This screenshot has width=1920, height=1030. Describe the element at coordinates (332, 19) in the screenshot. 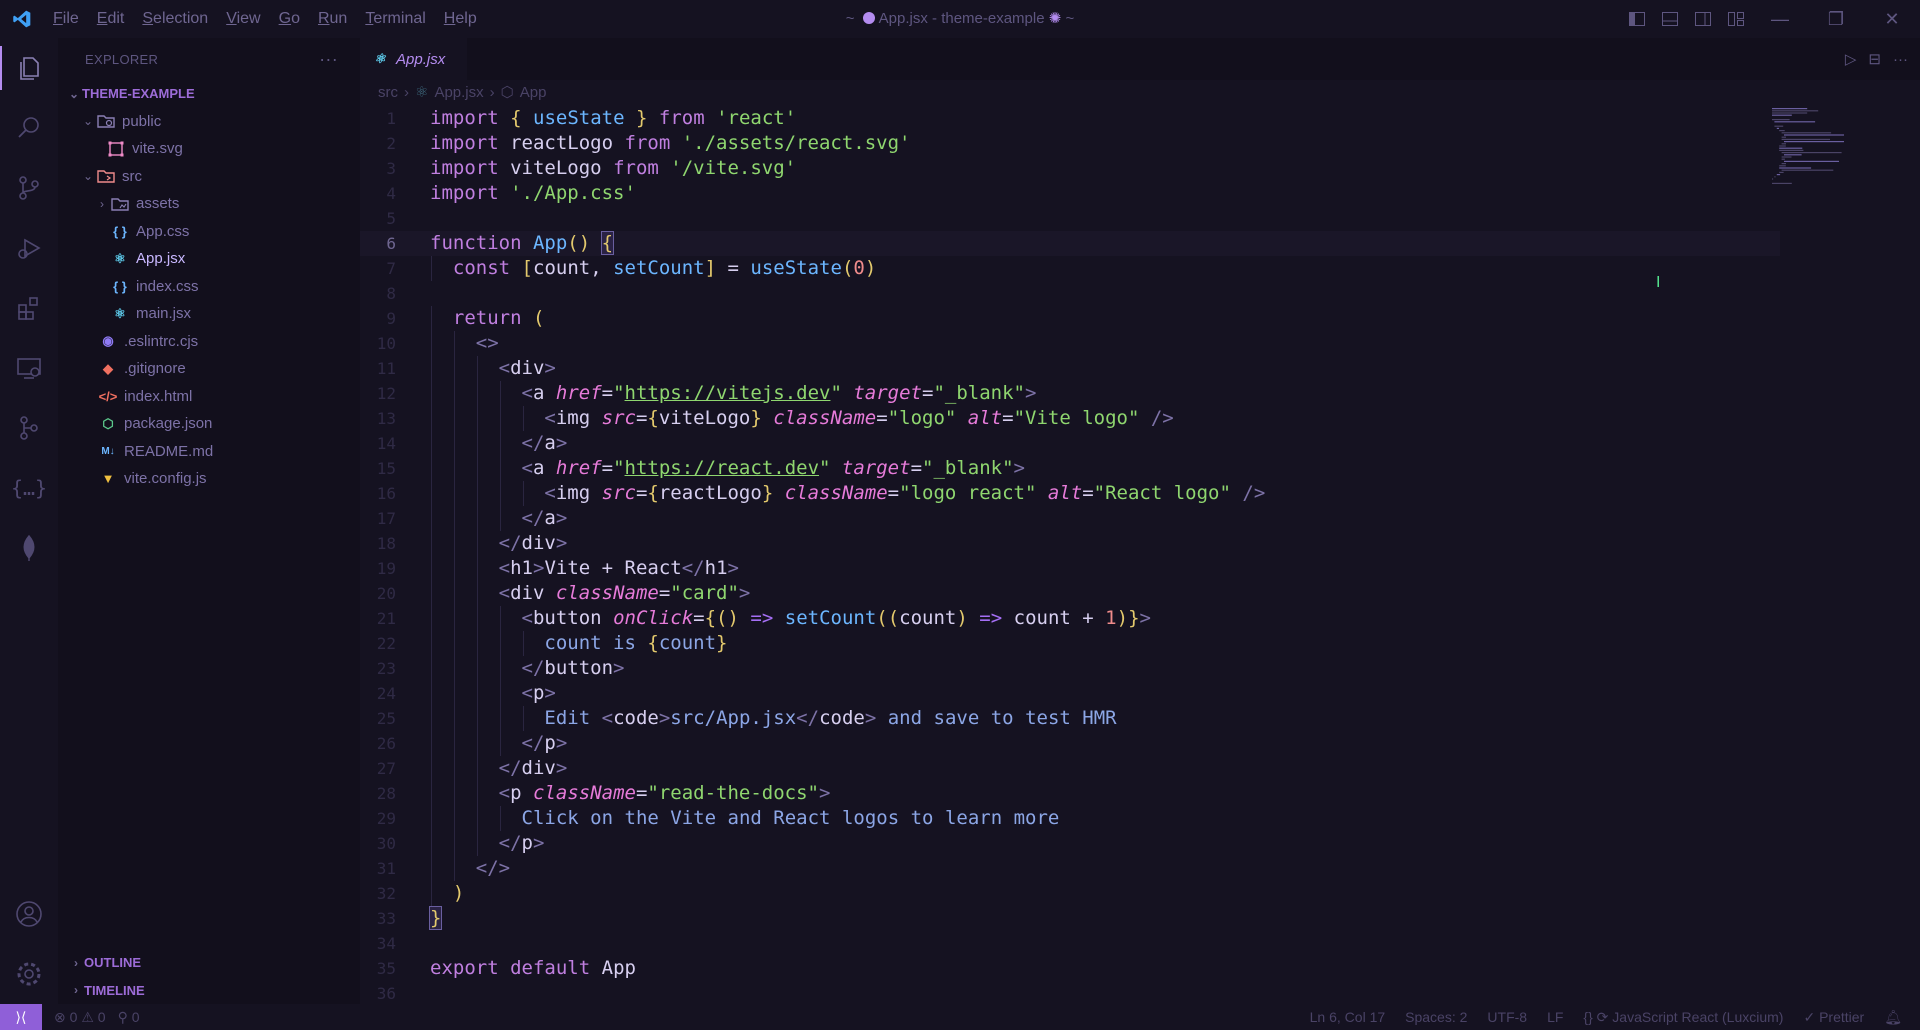

I see `menu-run: Run` at that location.